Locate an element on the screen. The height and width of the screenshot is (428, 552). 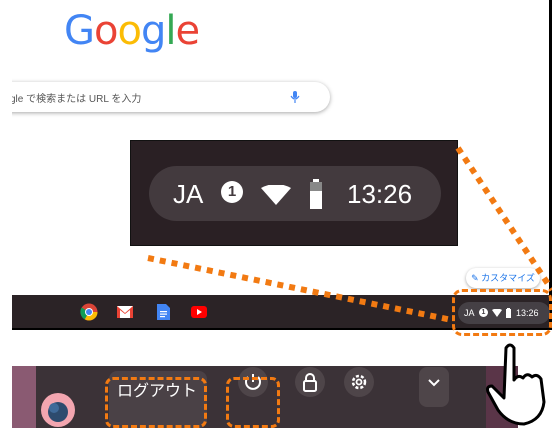
menu-edge-left is located at coordinates (24, 397).